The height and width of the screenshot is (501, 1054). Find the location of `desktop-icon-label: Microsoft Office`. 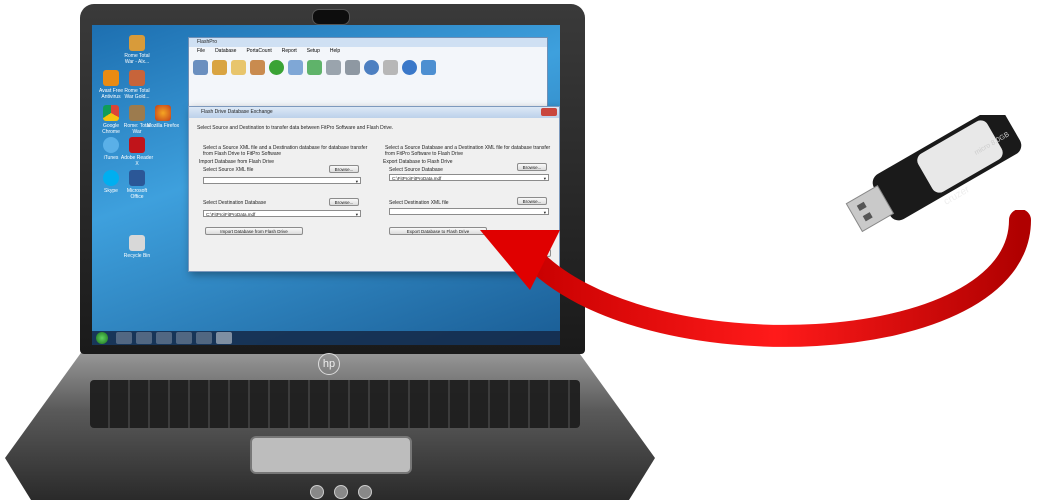

desktop-icon-label: Microsoft Office is located at coordinates (137, 194).